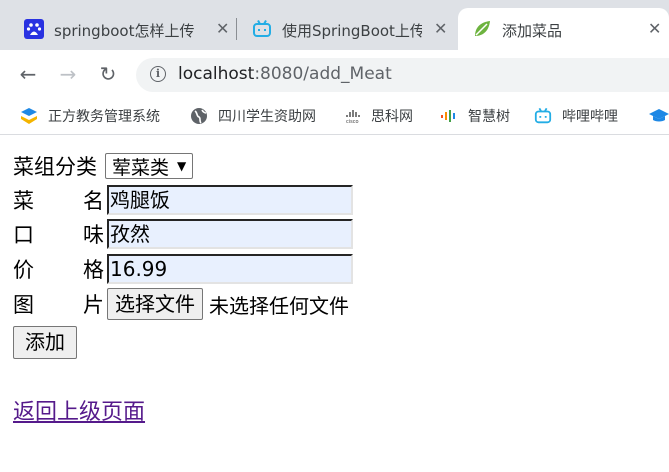  I want to click on tab-title: 添加菜品, so click(532, 31).